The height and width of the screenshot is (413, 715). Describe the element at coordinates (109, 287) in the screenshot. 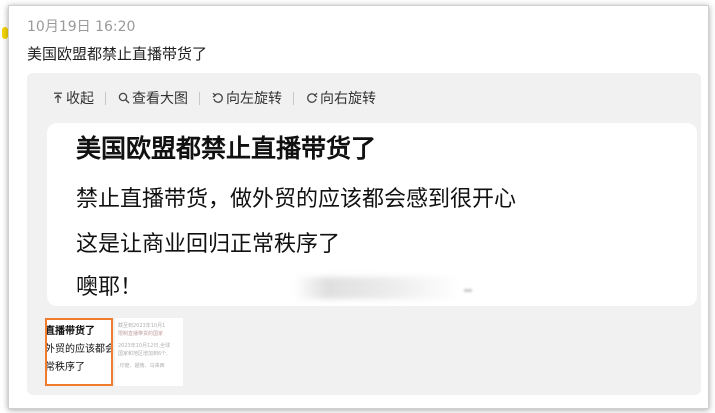

I see `image-text-line: 噢耶！` at that location.